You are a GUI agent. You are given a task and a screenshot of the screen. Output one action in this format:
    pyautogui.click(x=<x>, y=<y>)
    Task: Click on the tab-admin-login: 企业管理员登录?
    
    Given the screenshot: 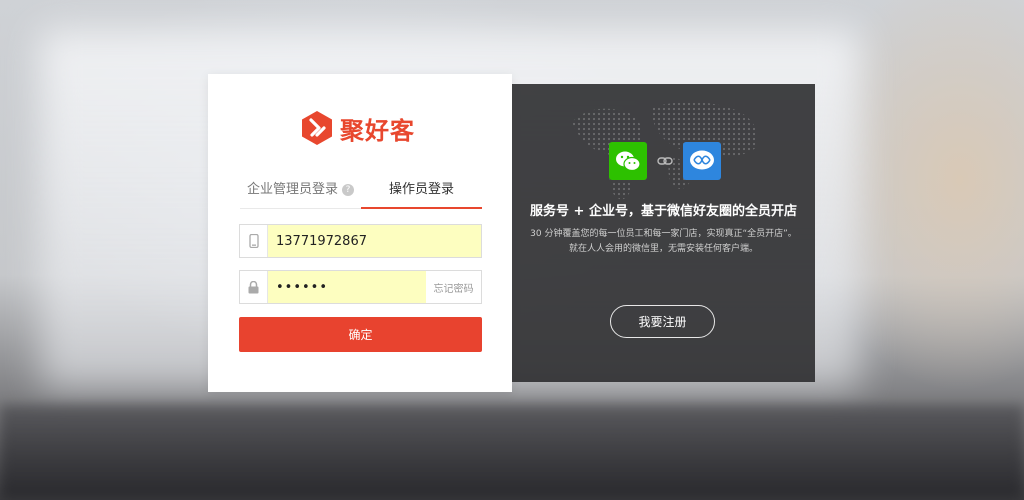 What is the action you would take?
    pyautogui.click(x=300, y=193)
    